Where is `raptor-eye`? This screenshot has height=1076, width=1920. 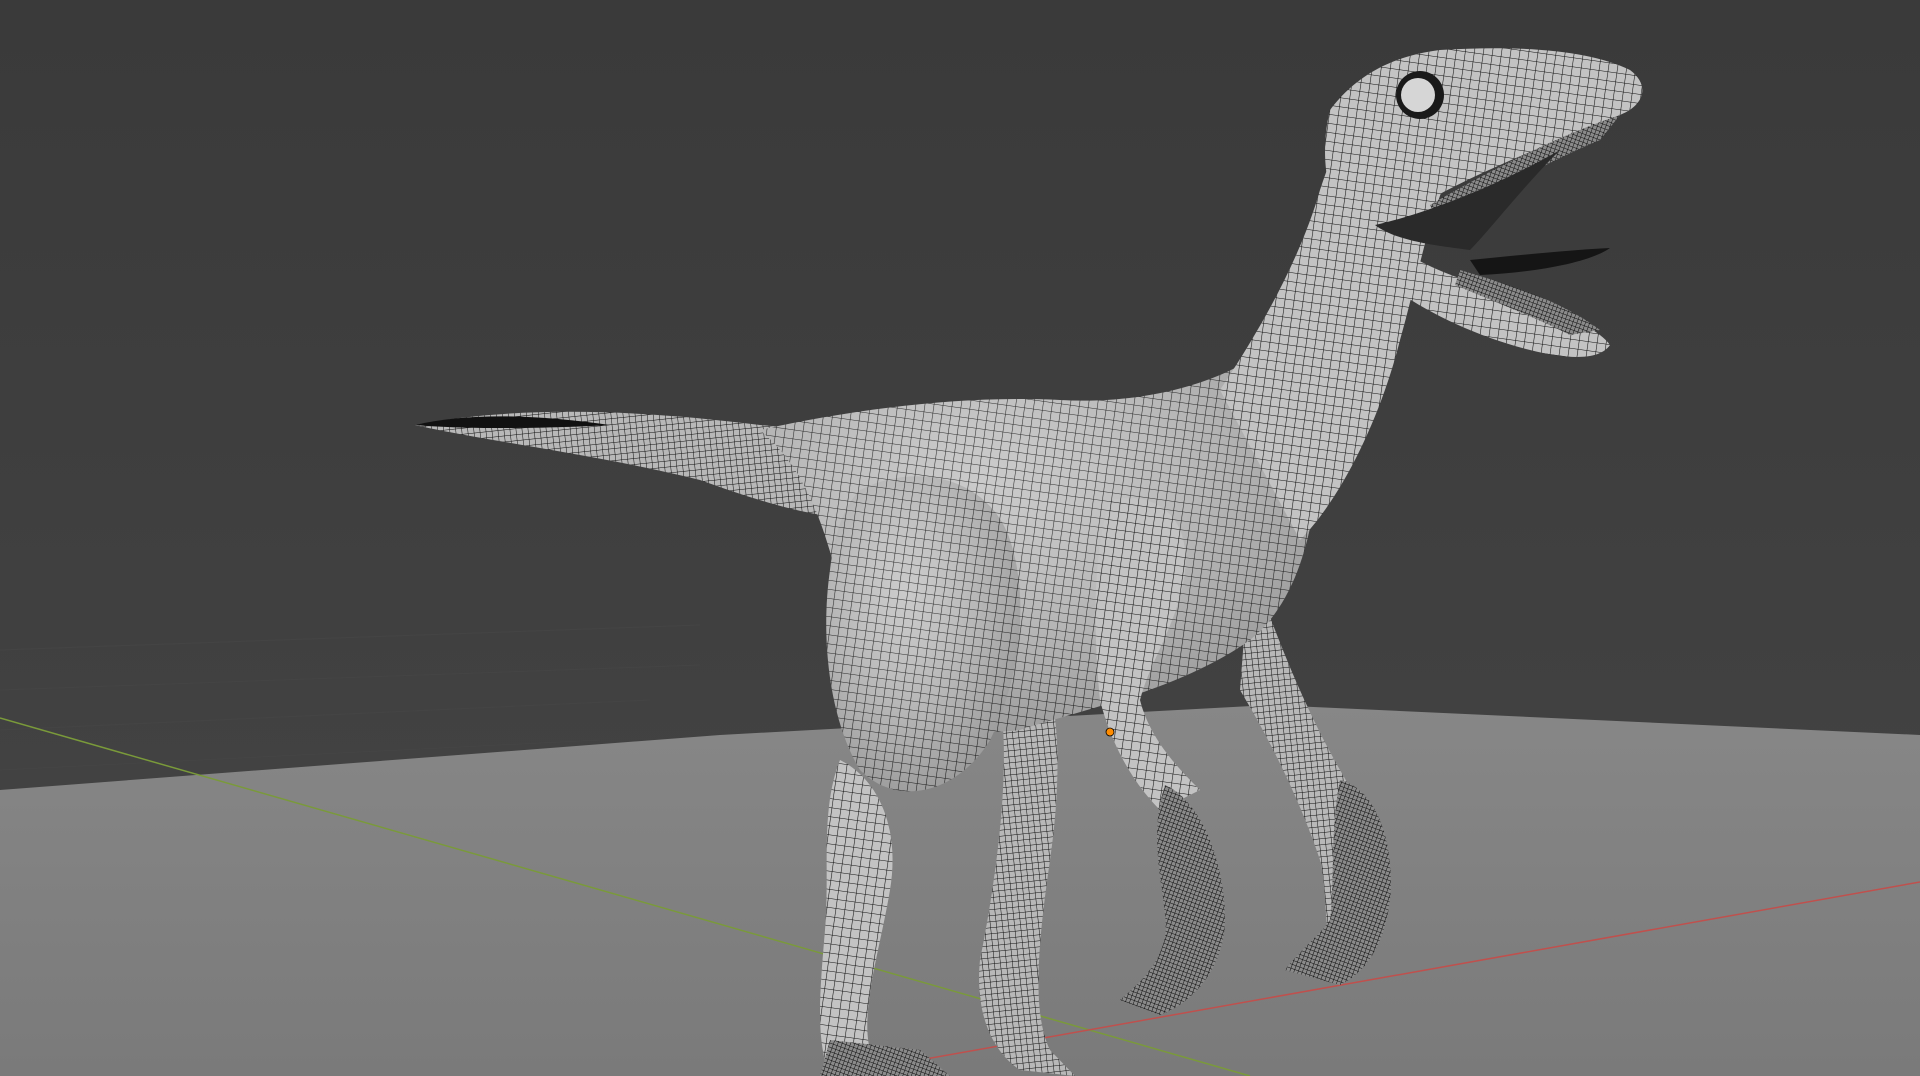 raptor-eye is located at coordinates (1418, 95).